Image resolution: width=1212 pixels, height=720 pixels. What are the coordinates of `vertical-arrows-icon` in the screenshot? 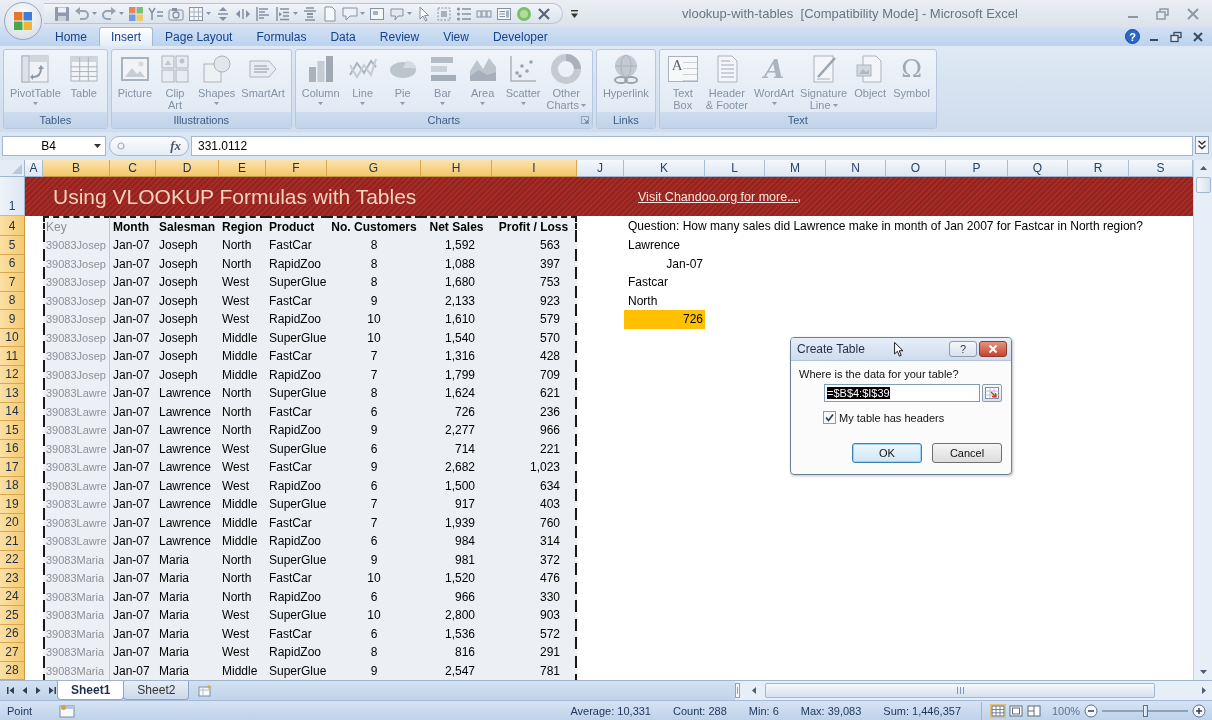 It's located at (223, 13).